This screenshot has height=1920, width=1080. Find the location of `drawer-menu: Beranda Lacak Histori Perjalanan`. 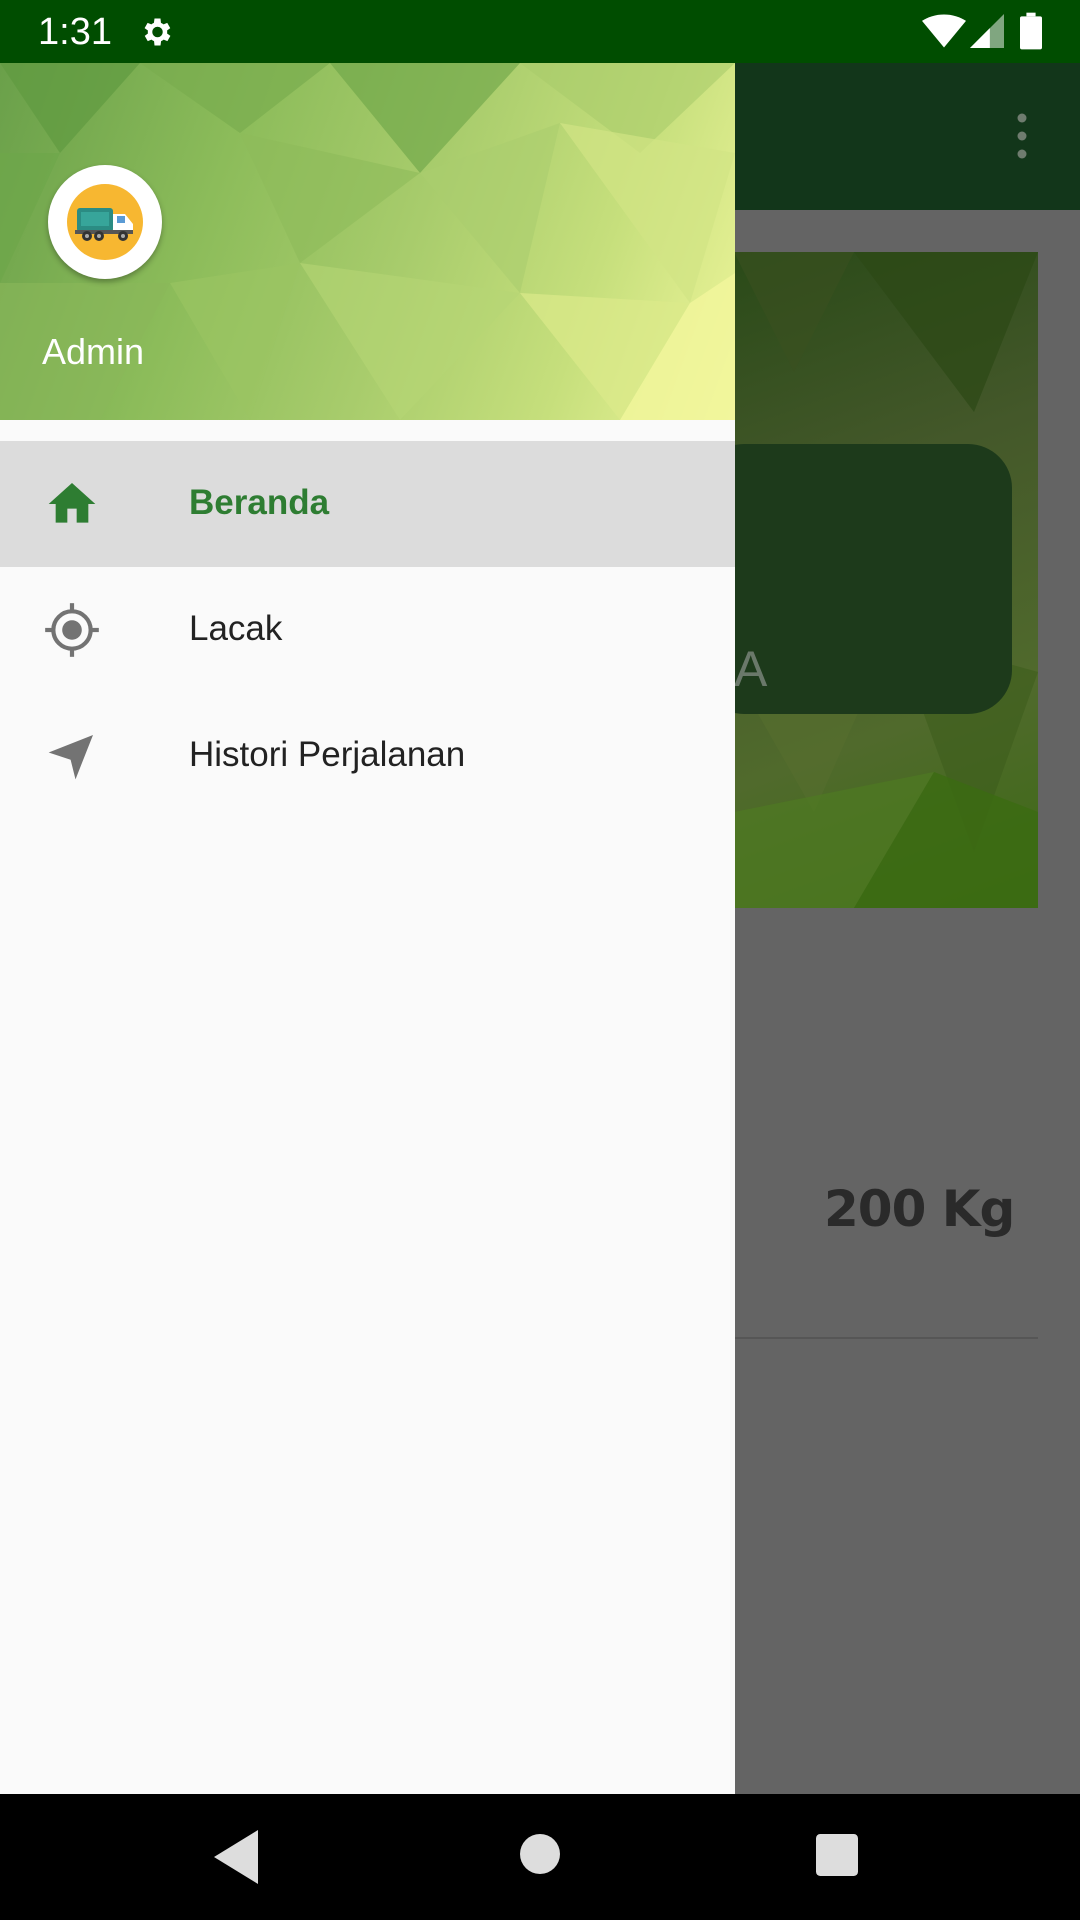

drawer-menu: Beranda Lacak Histori Perjalanan is located at coordinates (367, 630).